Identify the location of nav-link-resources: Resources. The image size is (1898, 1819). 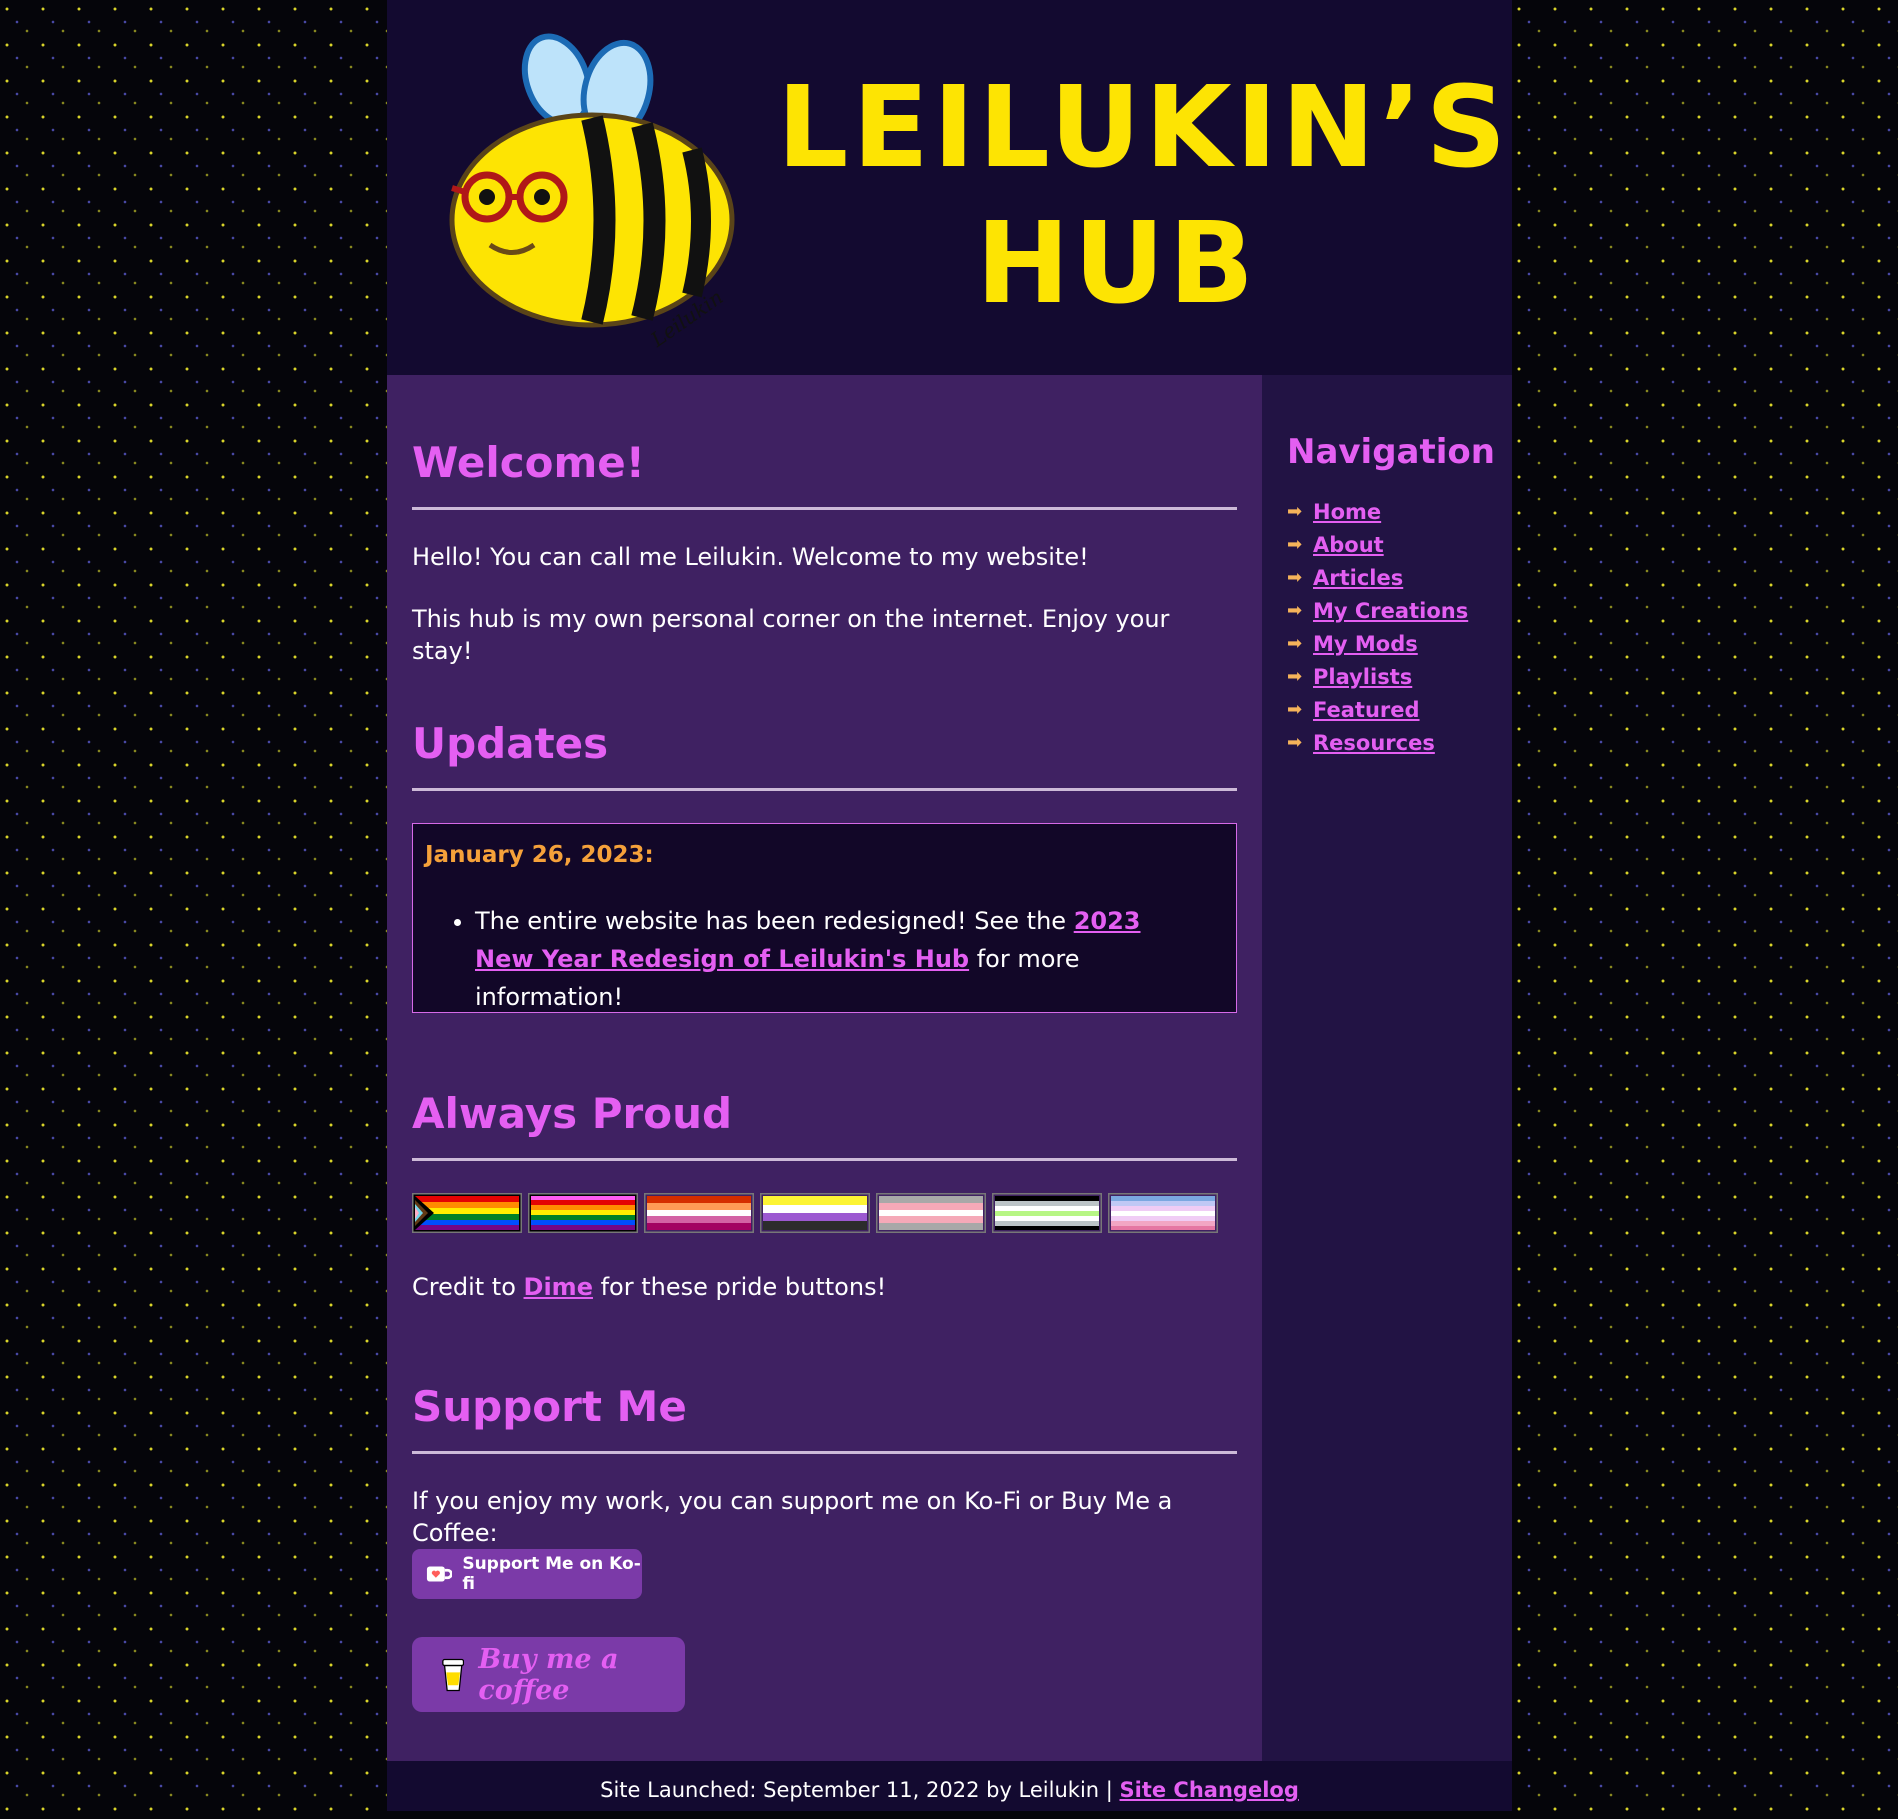
(1374, 743).